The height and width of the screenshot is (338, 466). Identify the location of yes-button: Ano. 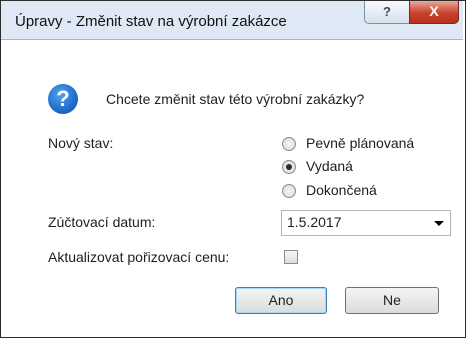
(281, 300).